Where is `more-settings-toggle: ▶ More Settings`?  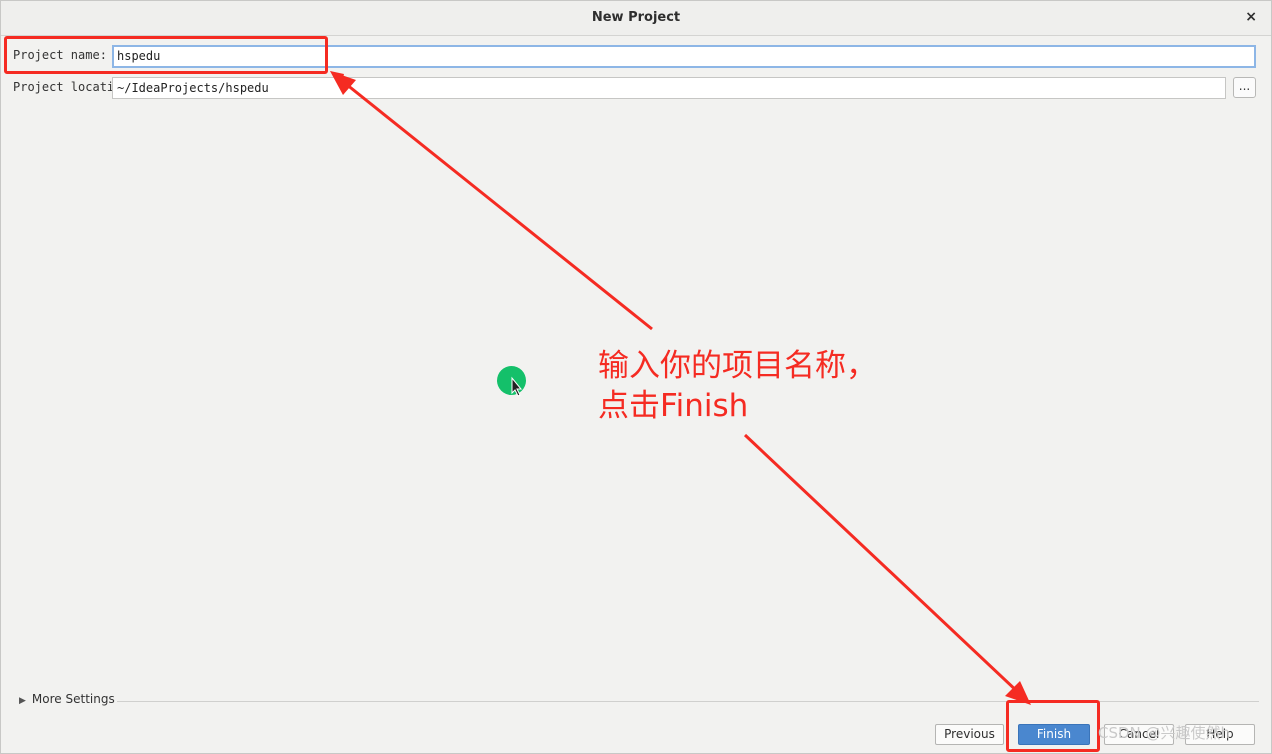
more-settings-toggle: ▶ More Settings is located at coordinates (67, 699).